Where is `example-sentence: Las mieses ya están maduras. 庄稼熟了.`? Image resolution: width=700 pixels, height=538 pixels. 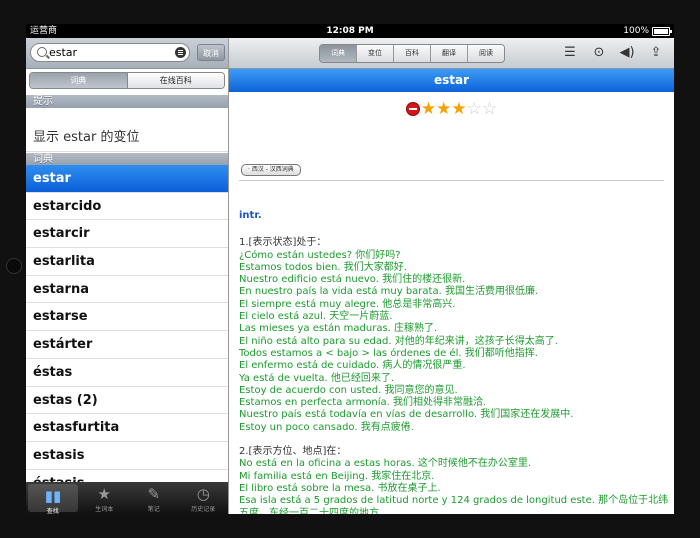 example-sentence: Las mieses ya están maduras. 庄稼熟了. is located at coordinates (338, 329).